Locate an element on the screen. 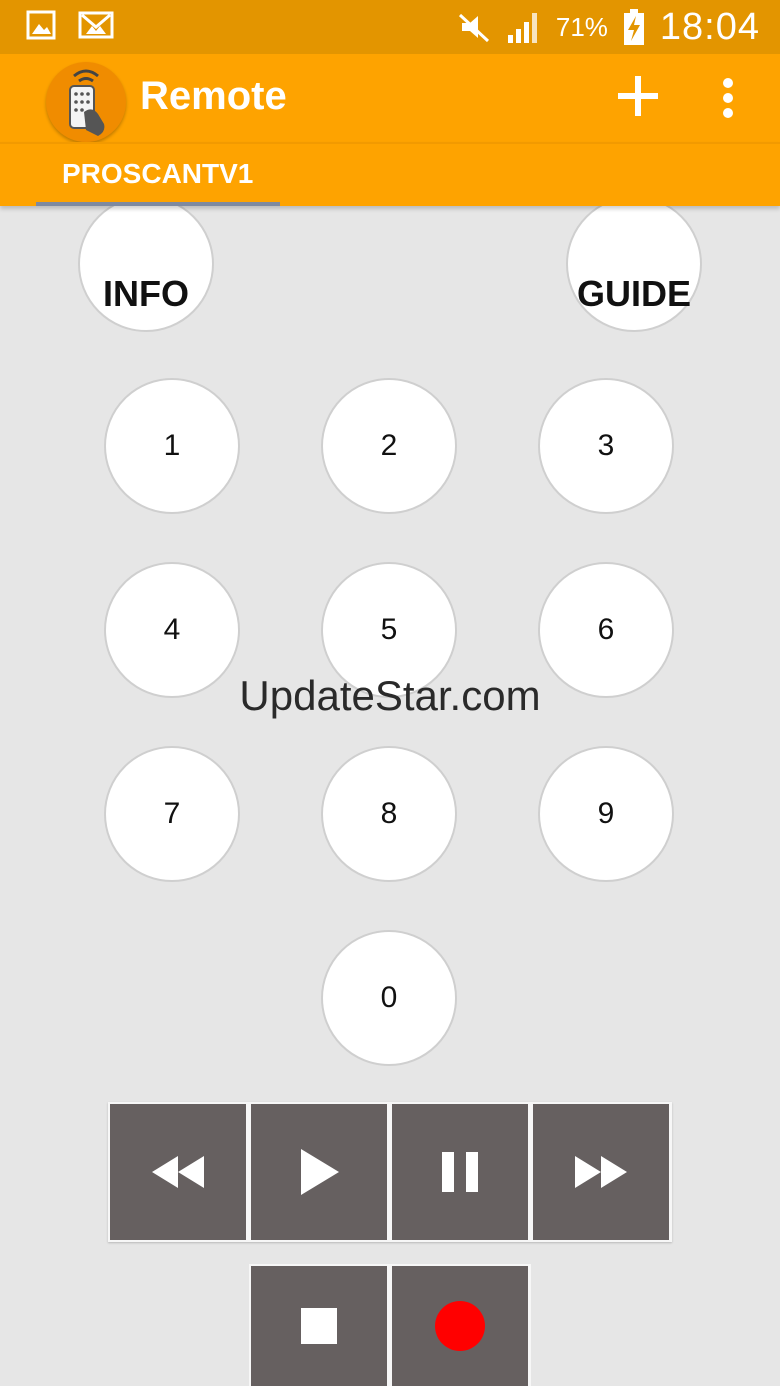  digit-2-button: 2 is located at coordinates (389, 446).